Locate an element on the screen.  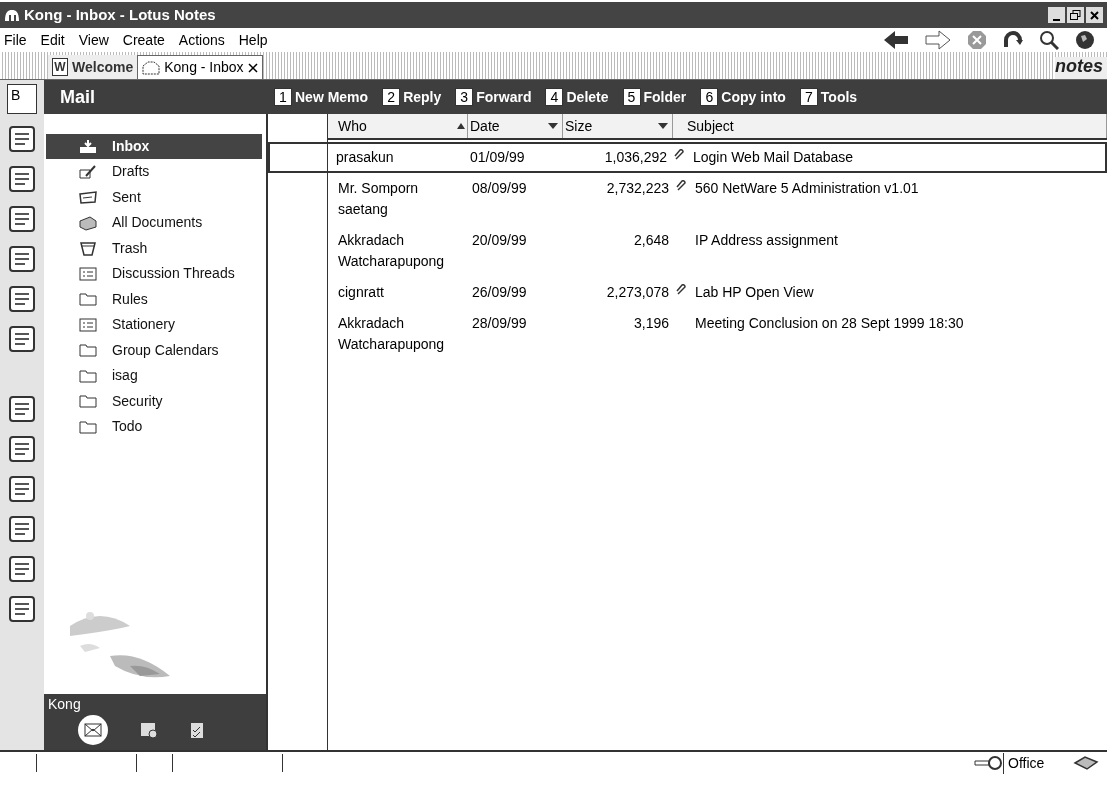
navigator-item: Inbox is located at coordinates (154, 146).